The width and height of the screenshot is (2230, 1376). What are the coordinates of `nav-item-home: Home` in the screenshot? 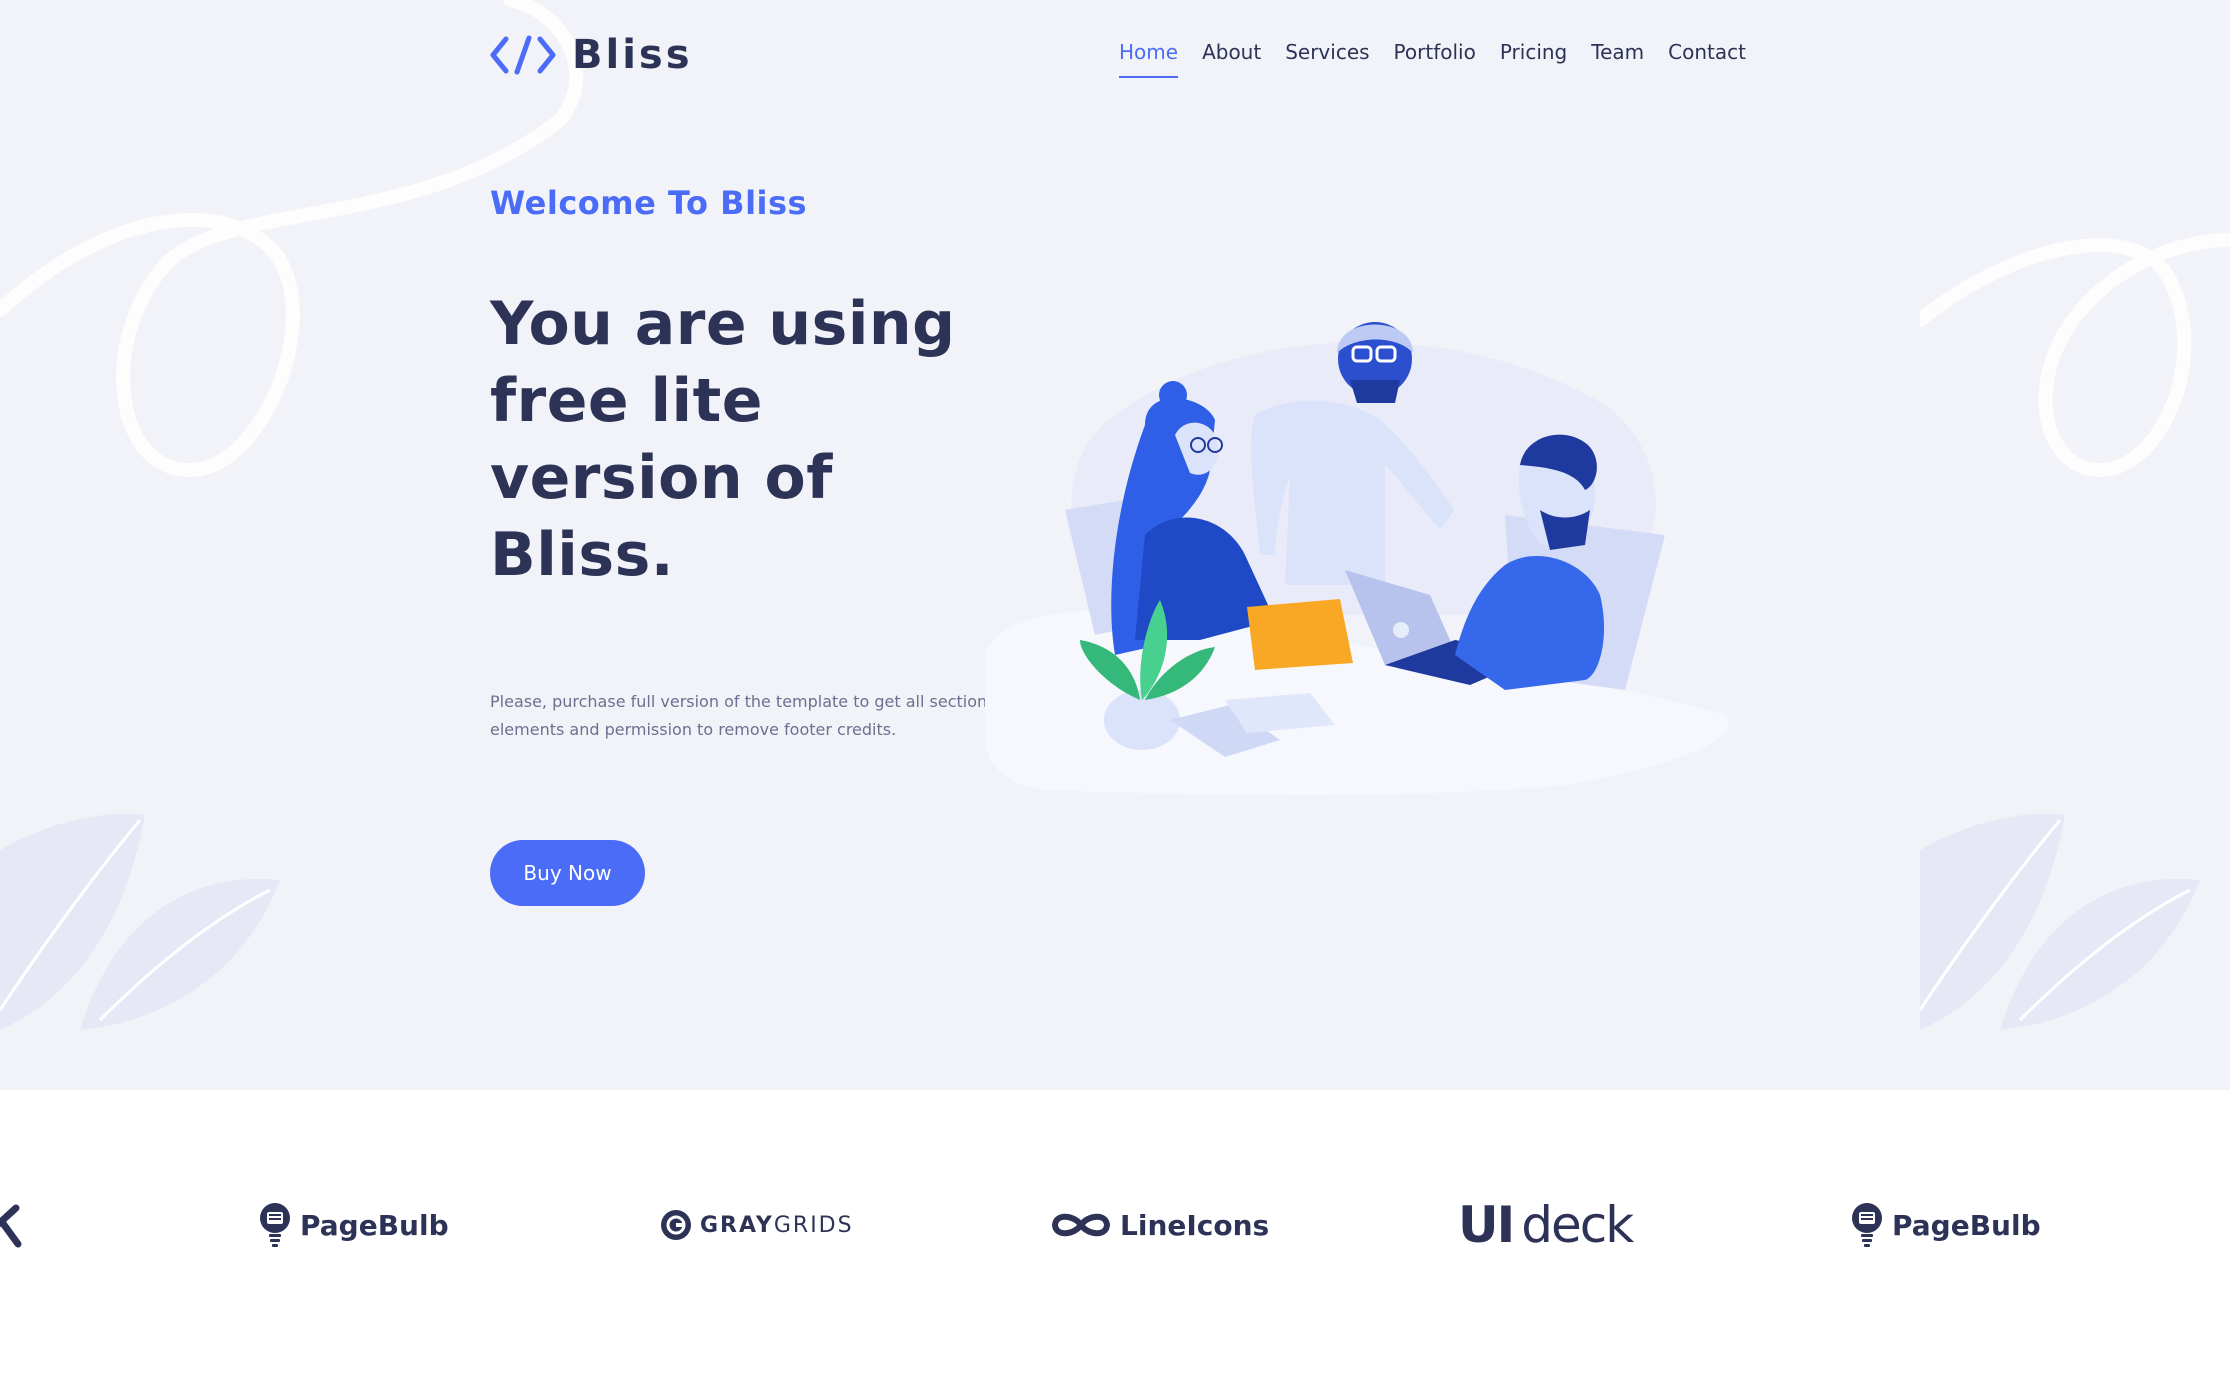 It's located at (1149, 59).